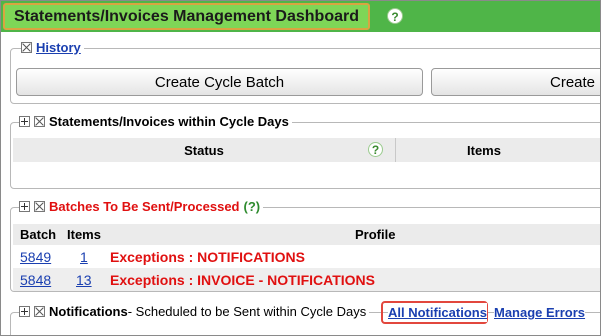  What do you see at coordinates (84, 279) in the screenshot?
I see `items-count-link: 13` at bounding box center [84, 279].